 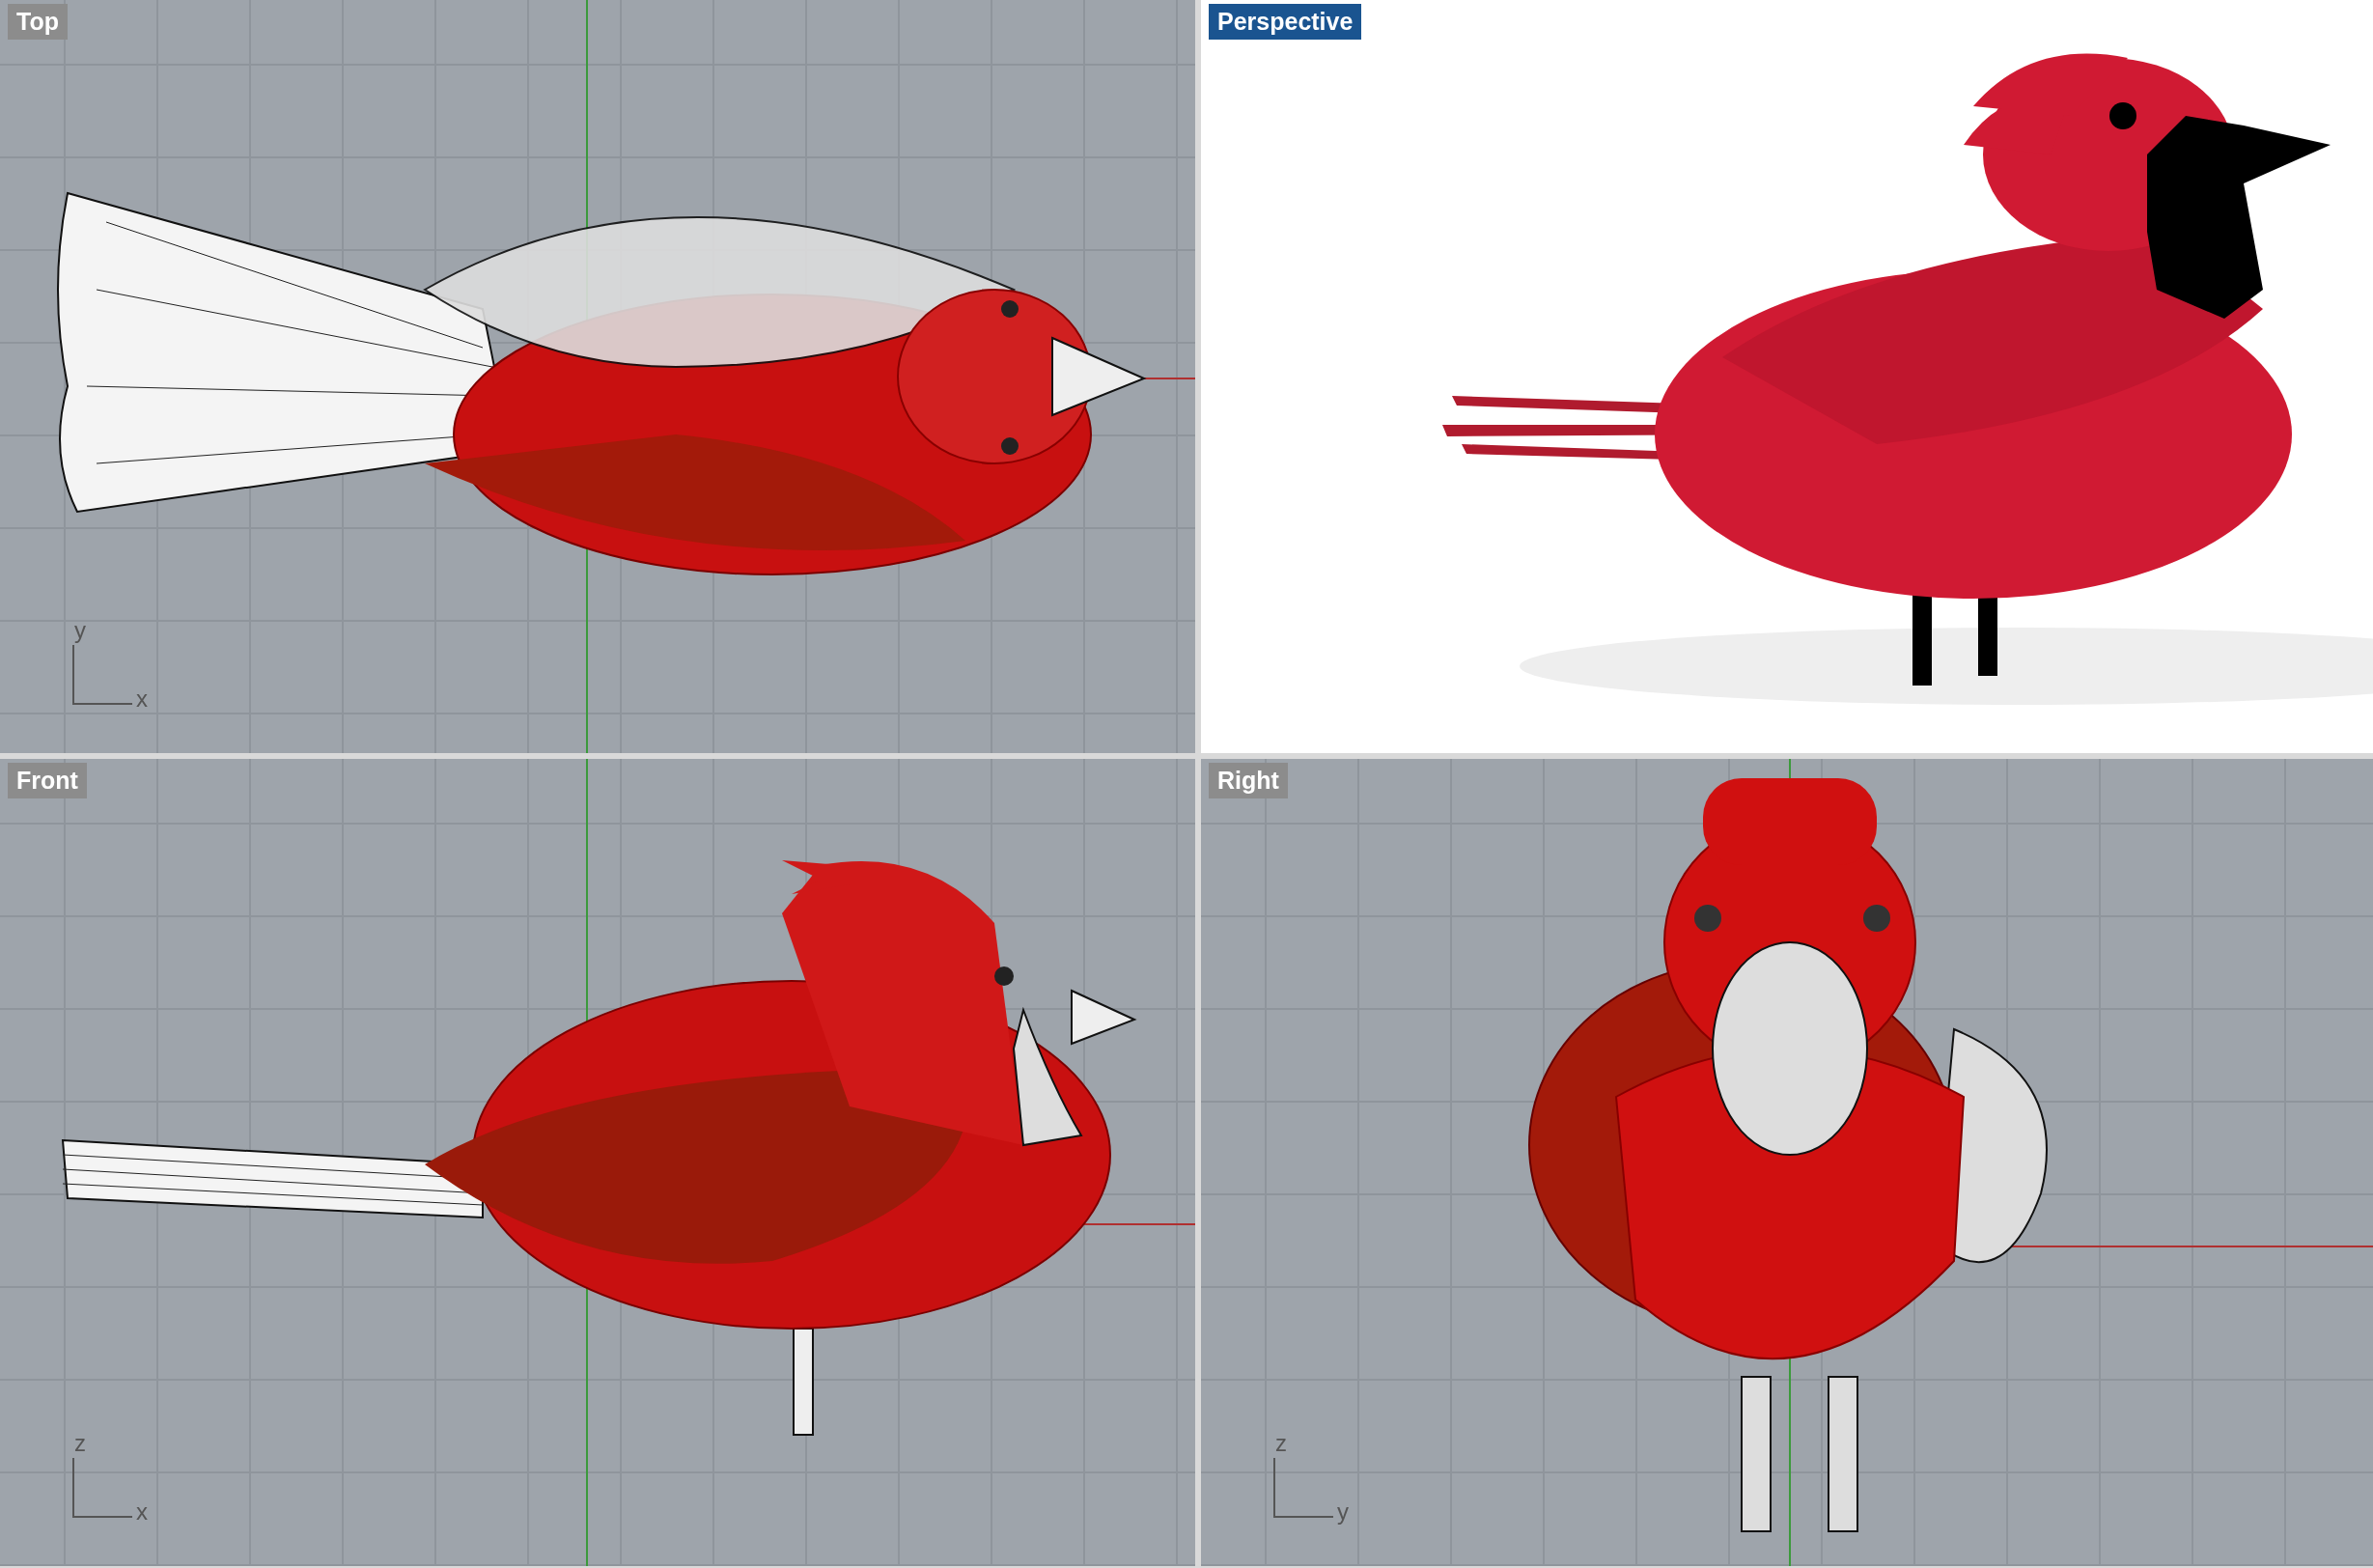 I want to click on viewport-tab: Front, so click(x=47, y=781).